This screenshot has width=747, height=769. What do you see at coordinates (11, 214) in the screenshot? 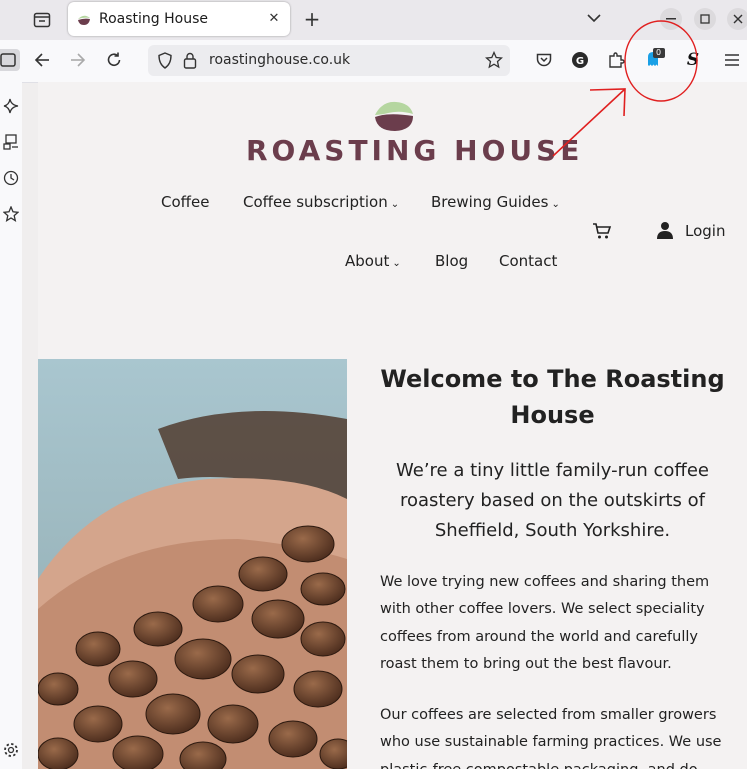
I see `bookmarks-star-icon` at bounding box center [11, 214].